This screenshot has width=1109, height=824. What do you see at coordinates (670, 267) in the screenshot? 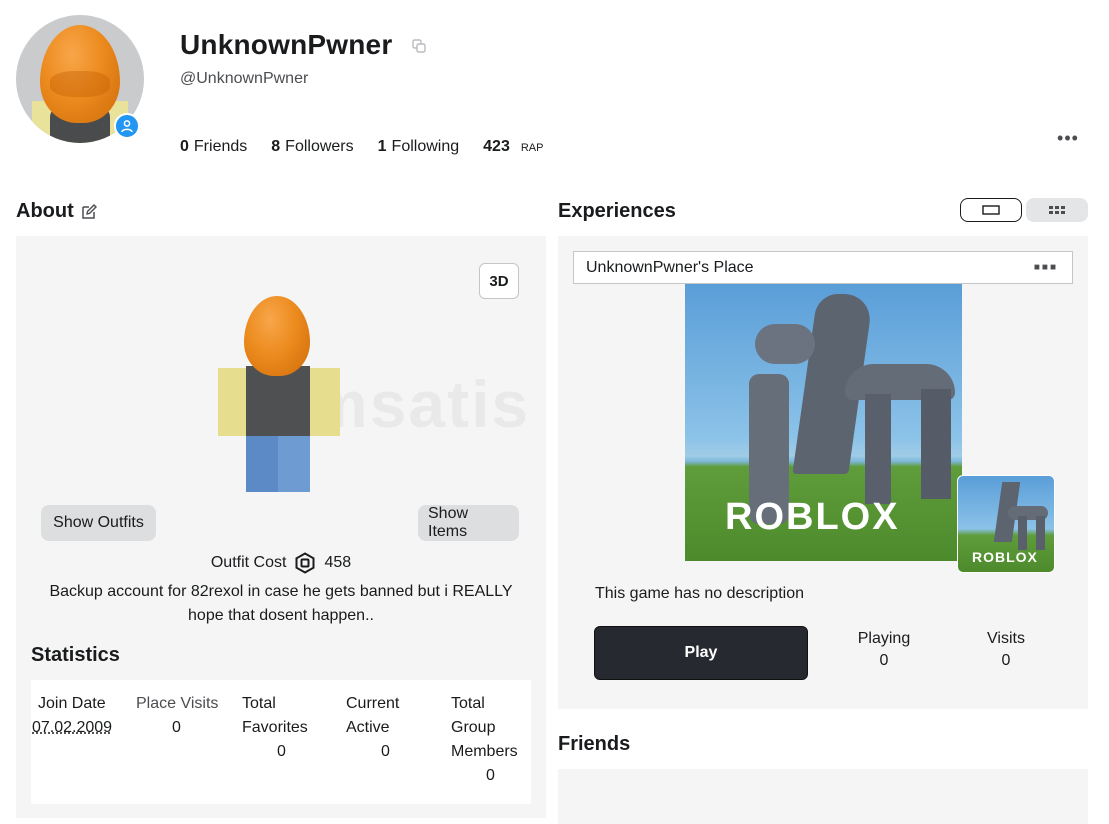
I see `game-title: UnknownPwner's Place` at bounding box center [670, 267].